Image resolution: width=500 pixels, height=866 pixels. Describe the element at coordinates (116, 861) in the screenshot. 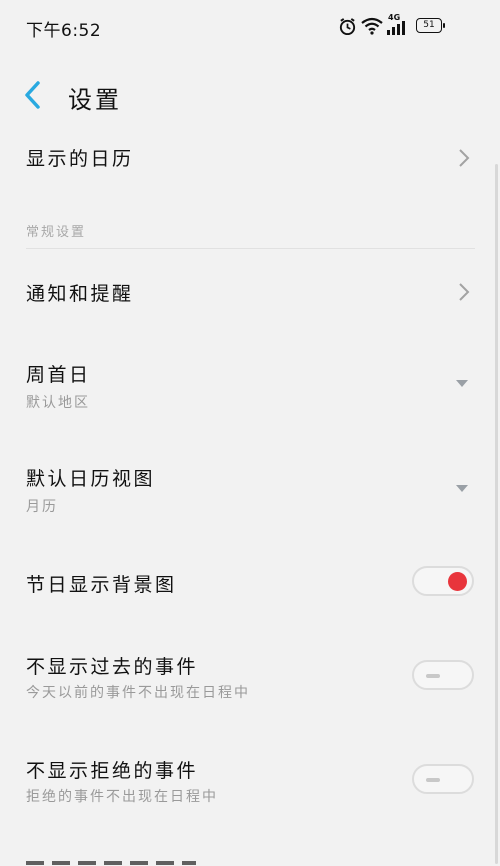

I see `next-row-partial` at that location.